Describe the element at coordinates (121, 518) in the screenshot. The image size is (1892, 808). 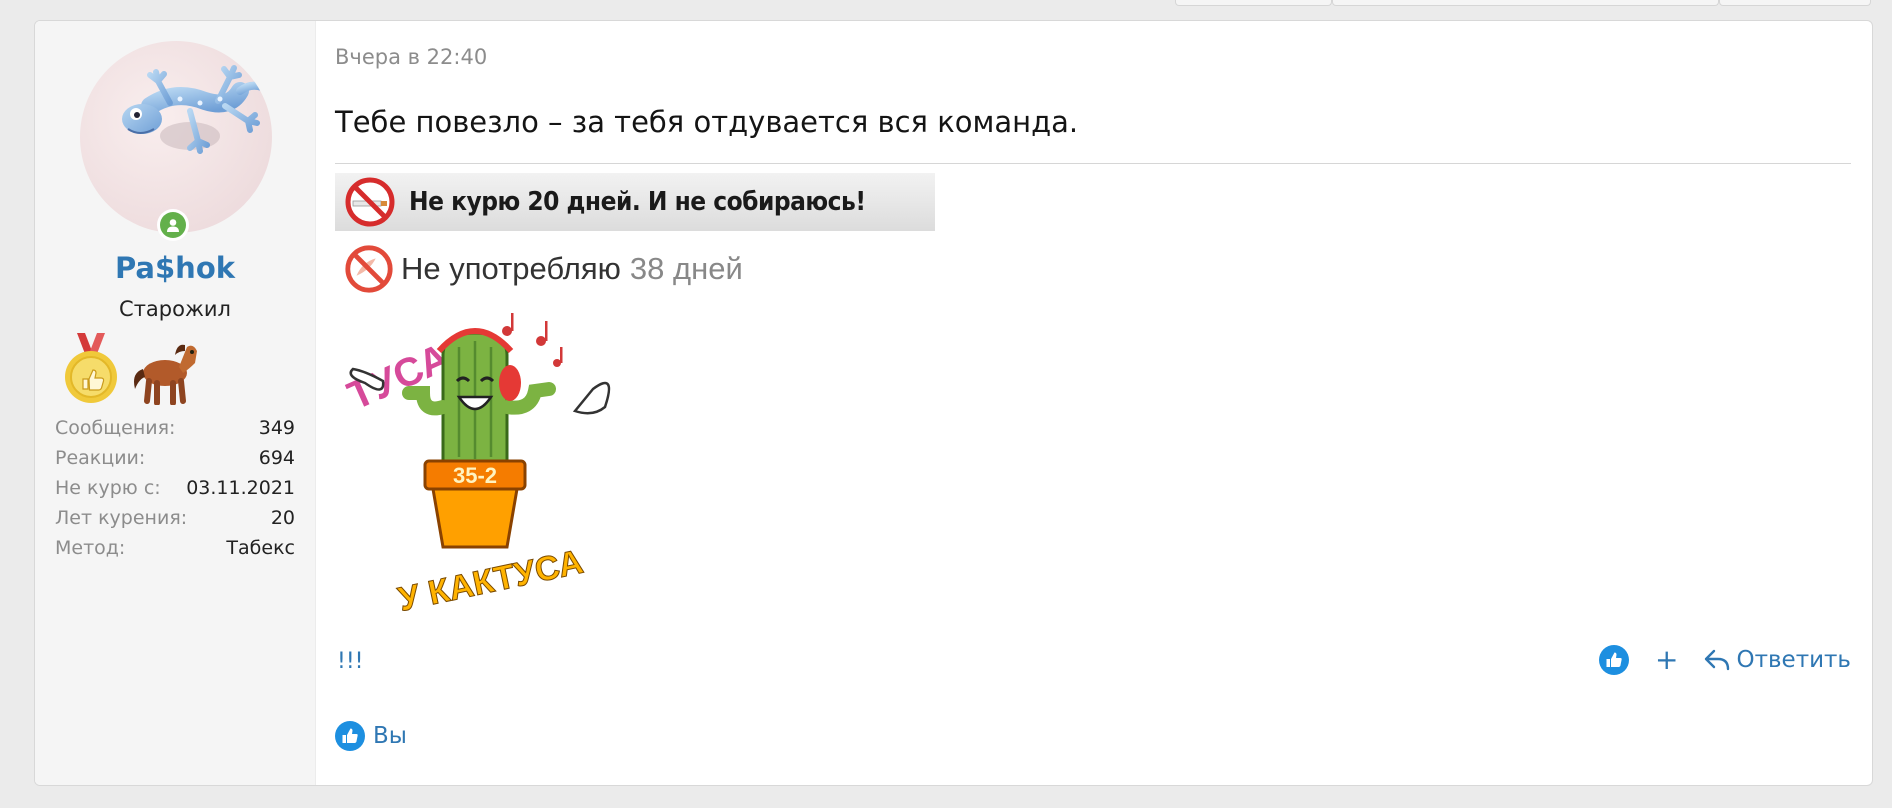
I see `stat-label: Лет курения:` at that location.